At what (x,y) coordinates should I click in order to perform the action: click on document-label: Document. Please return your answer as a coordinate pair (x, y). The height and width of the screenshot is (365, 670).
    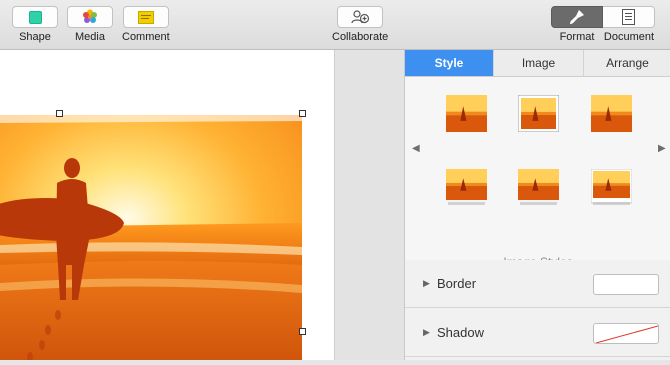
    Looking at the image, I should click on (629, 37).